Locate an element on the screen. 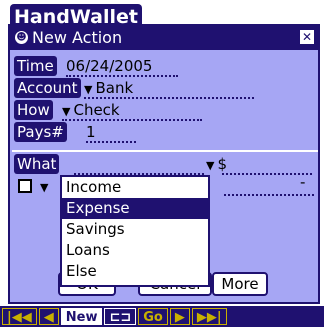  category-dropdown-arrow: ▼ is located at coordinates (45, 187).